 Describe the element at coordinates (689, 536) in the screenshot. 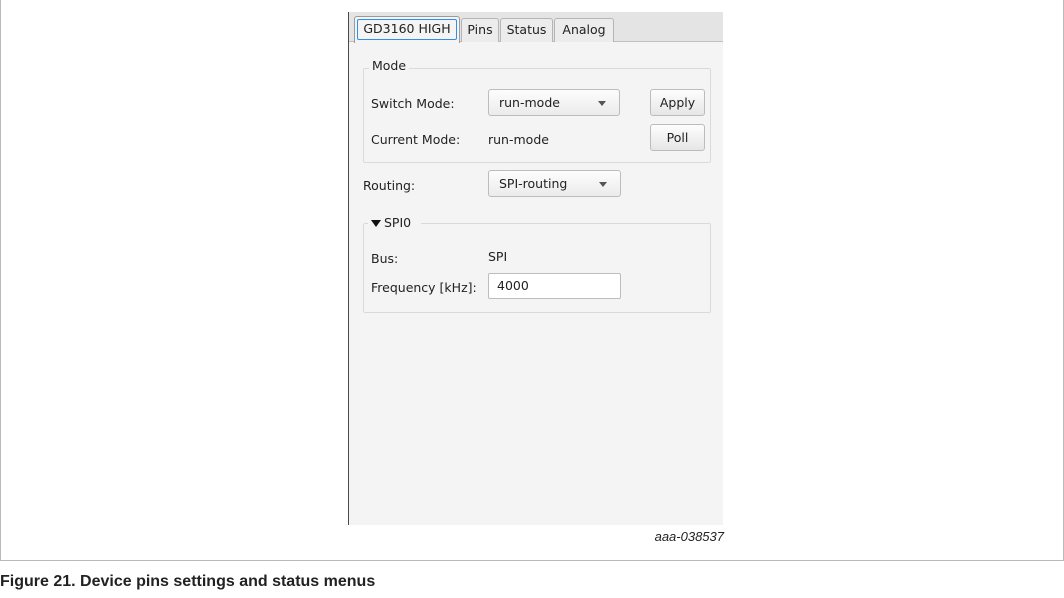

I see `figure-id: aaa-038537` at that location.